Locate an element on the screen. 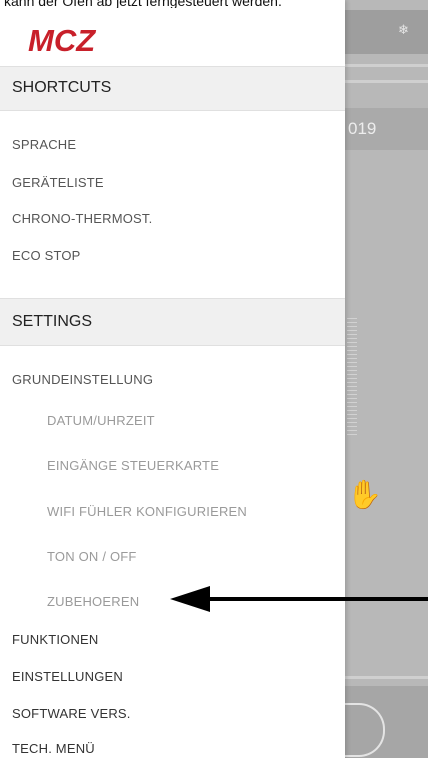 This screenshot has height=758, width=428. menu-item-chrono-thermost: CHRONO-THERMOST. is located at coordinates (82, 218).